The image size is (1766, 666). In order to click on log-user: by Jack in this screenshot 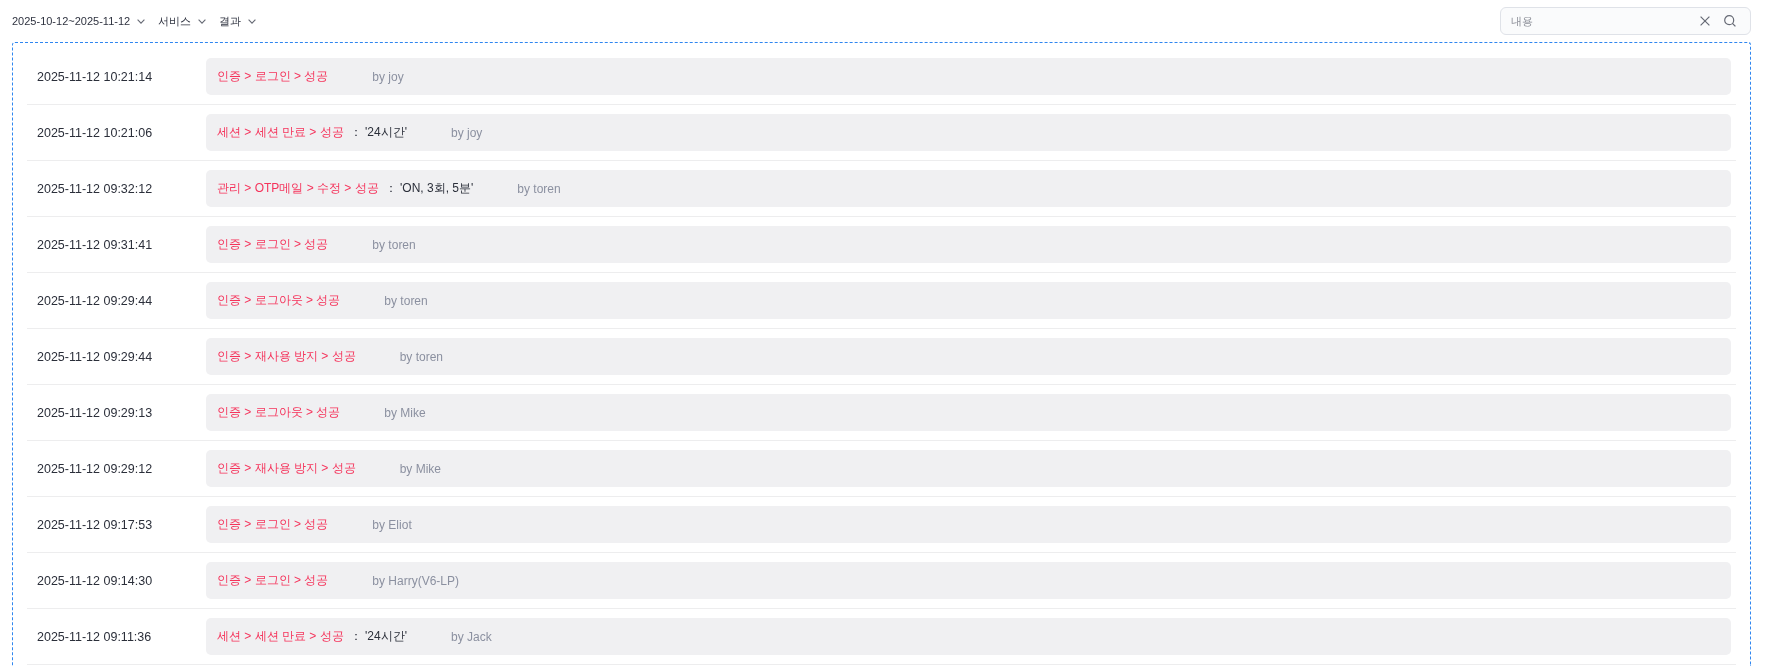, I will do `click(471, 636)`.